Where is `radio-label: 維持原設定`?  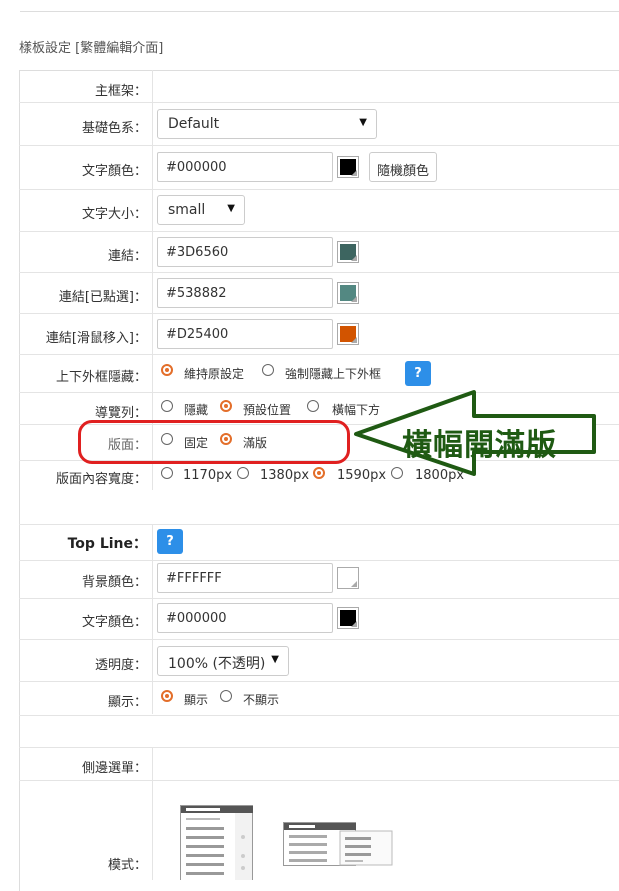
radio-label: 維持原設定 is located at coordinates (214, 374).